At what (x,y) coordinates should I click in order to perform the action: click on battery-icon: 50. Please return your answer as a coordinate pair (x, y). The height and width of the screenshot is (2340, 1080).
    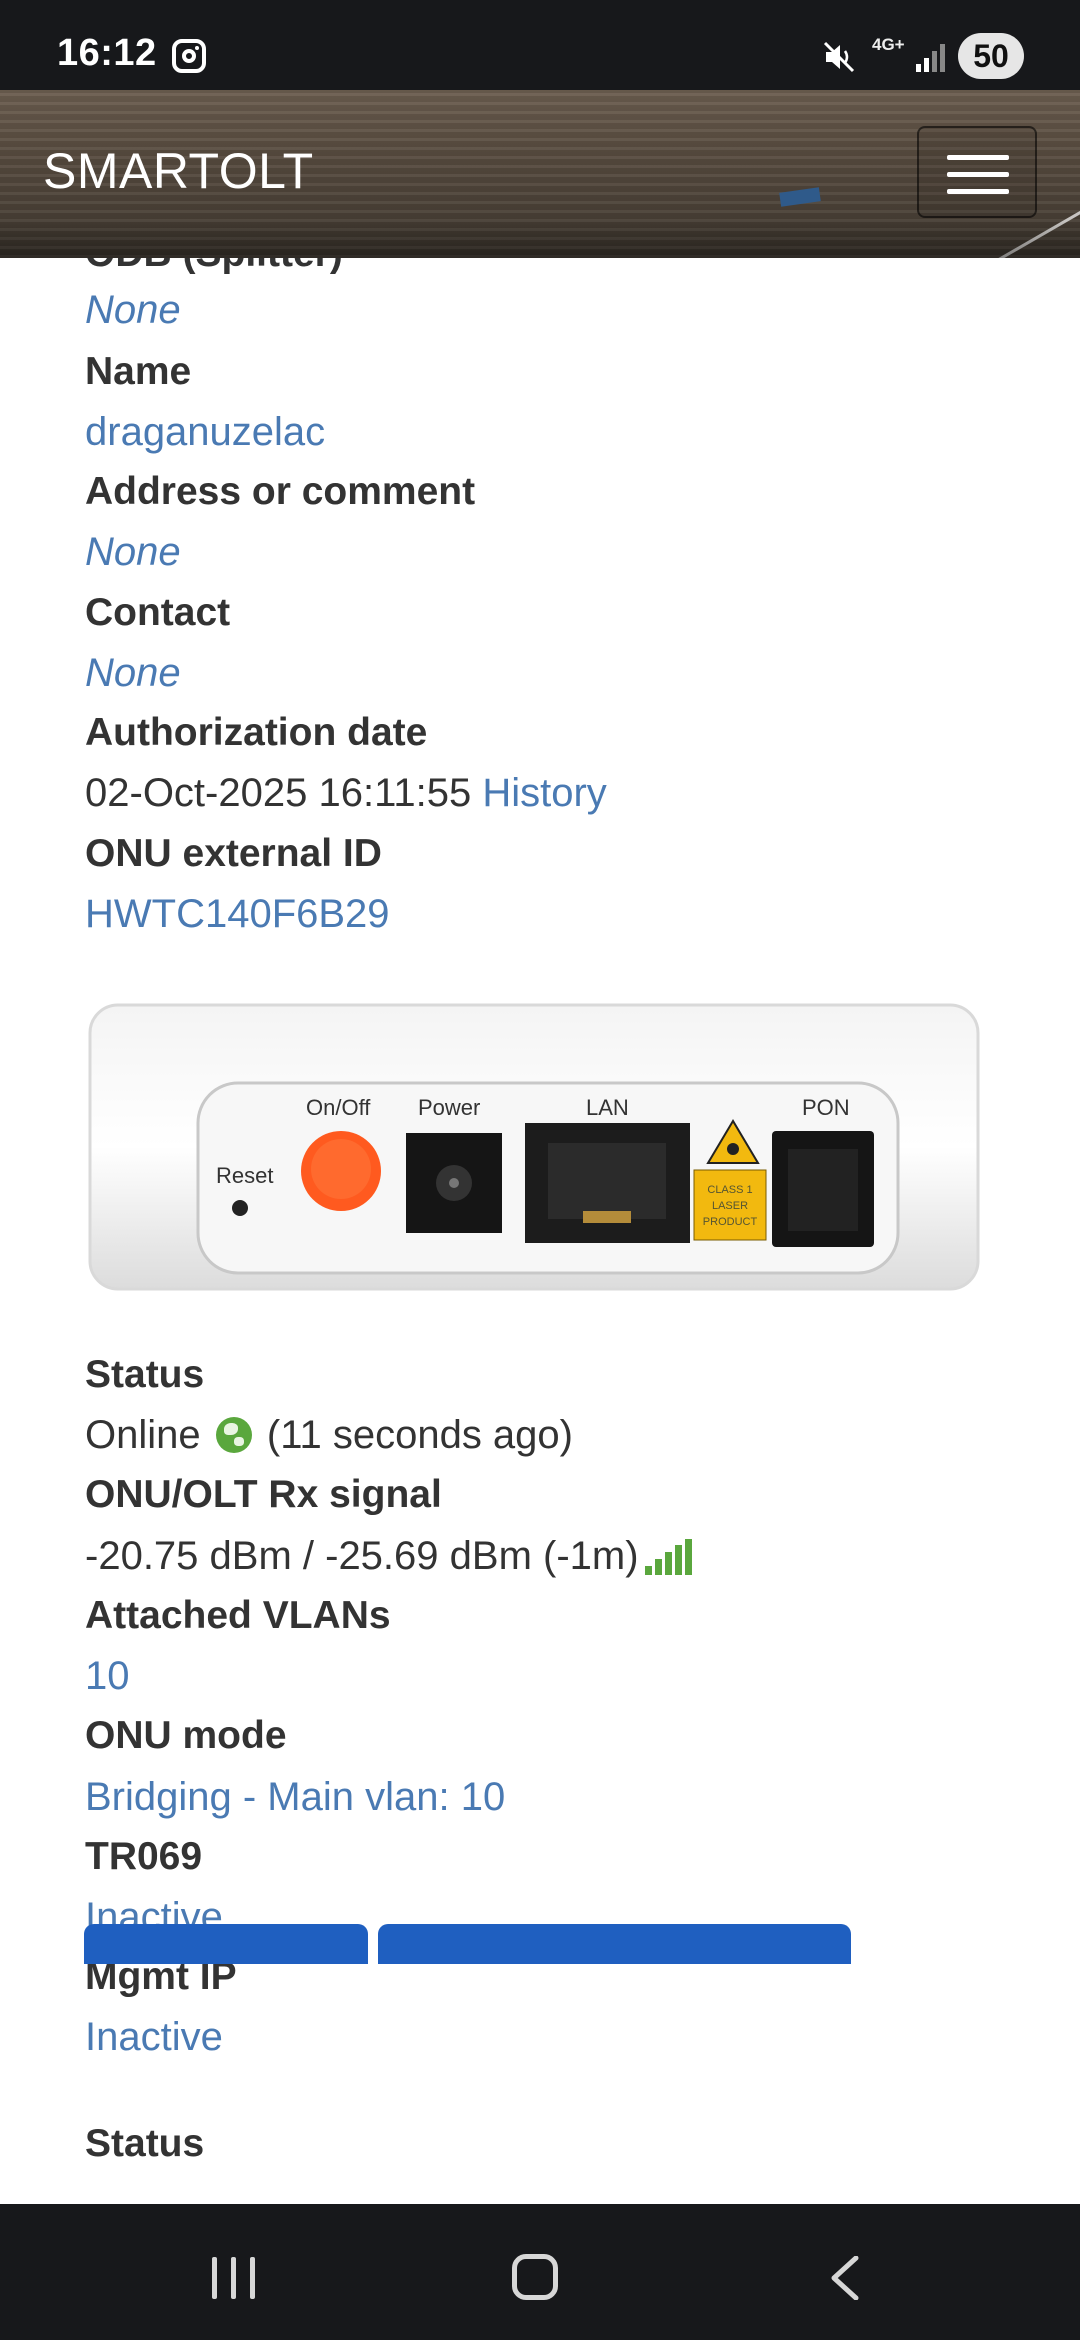
    Looking at the image, I should click on (991, 56).